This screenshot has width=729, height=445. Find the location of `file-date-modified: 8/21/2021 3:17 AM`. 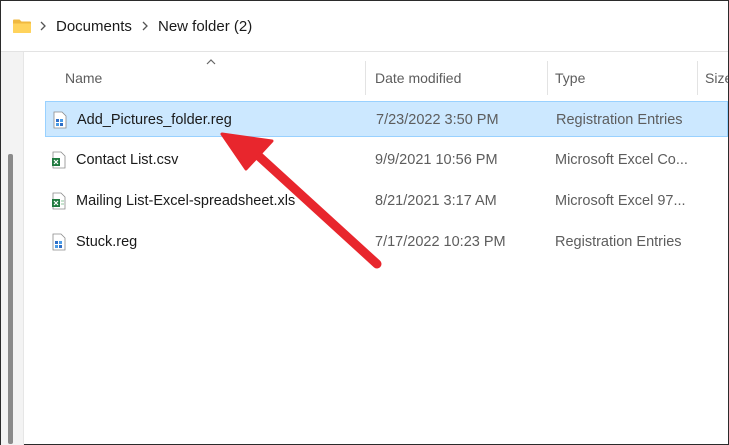

file-date-modified: 8/21/2021 3:17 AM is located at coordinates (436, 201).